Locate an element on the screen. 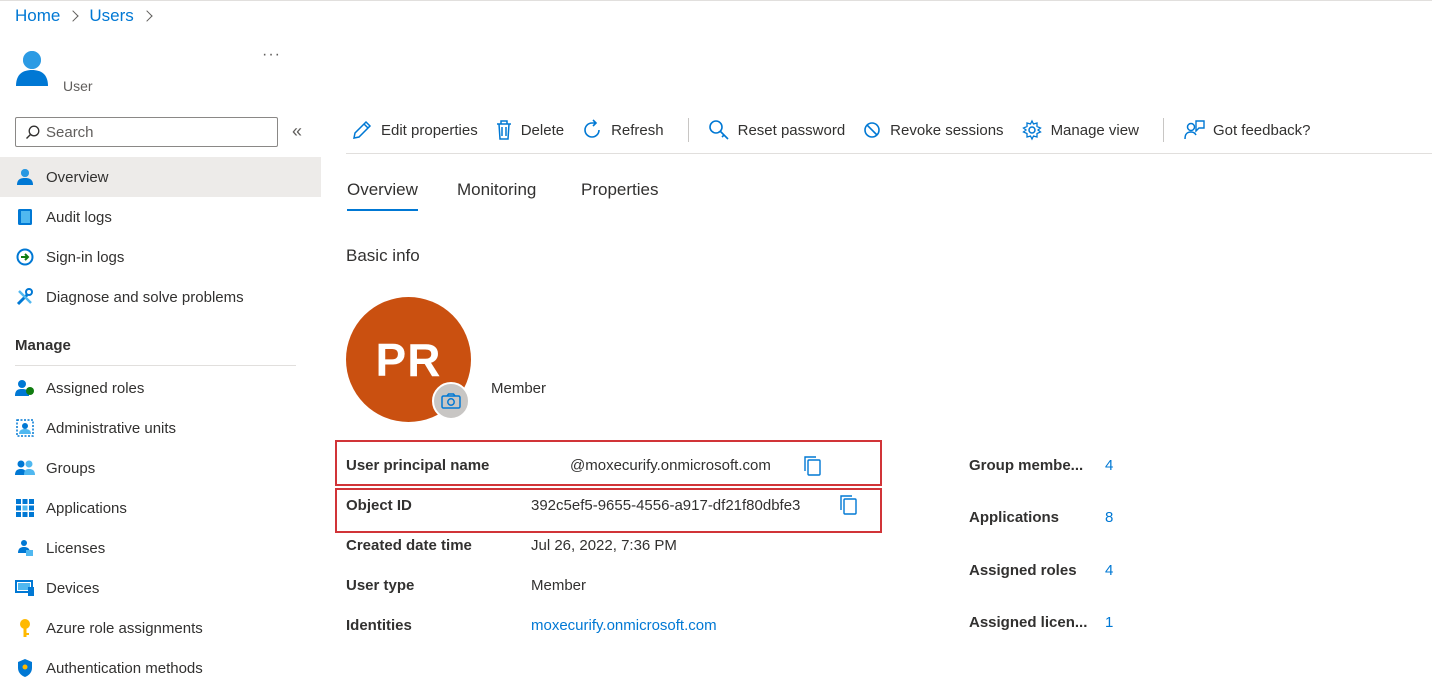 The height and width of the screenshot is (678, 1432). sidebar-item-administrative-units: Administrative units is located at coordinates (160, 428).